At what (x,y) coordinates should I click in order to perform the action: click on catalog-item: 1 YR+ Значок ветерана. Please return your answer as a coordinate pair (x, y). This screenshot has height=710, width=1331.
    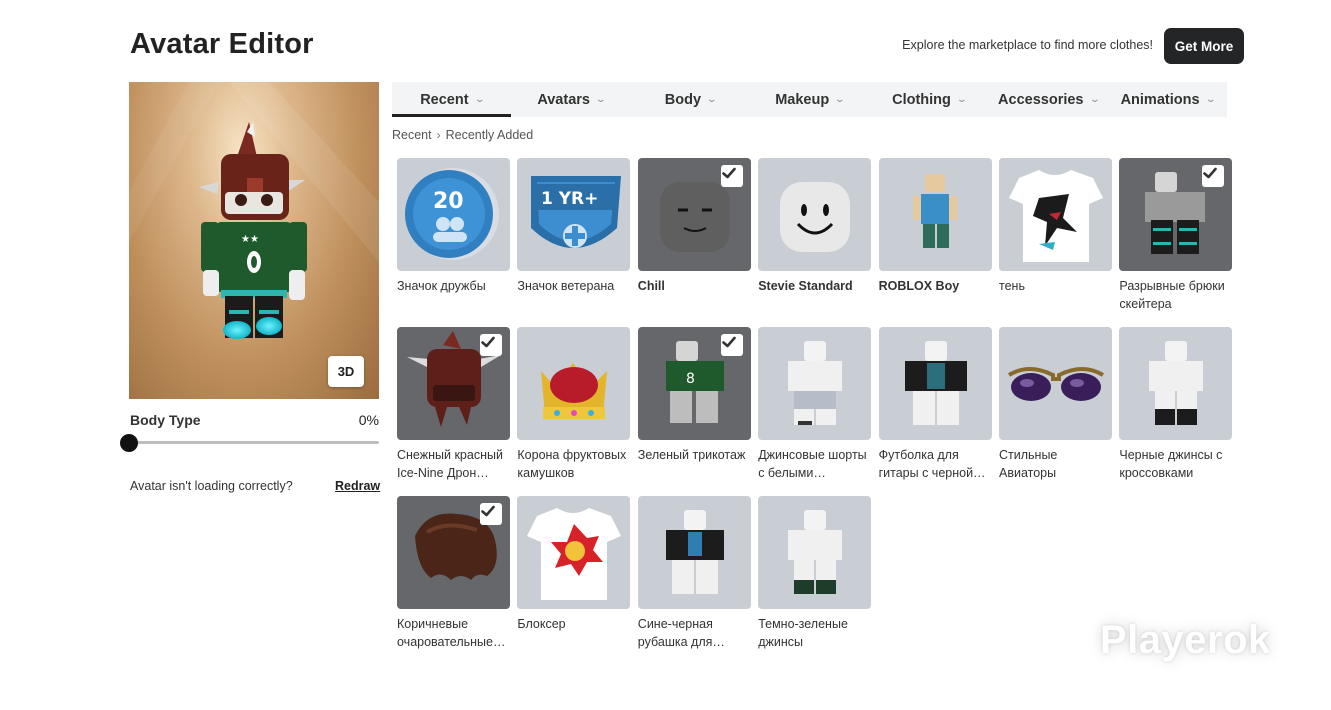
    Looking at the image, I should click on (574, 227).